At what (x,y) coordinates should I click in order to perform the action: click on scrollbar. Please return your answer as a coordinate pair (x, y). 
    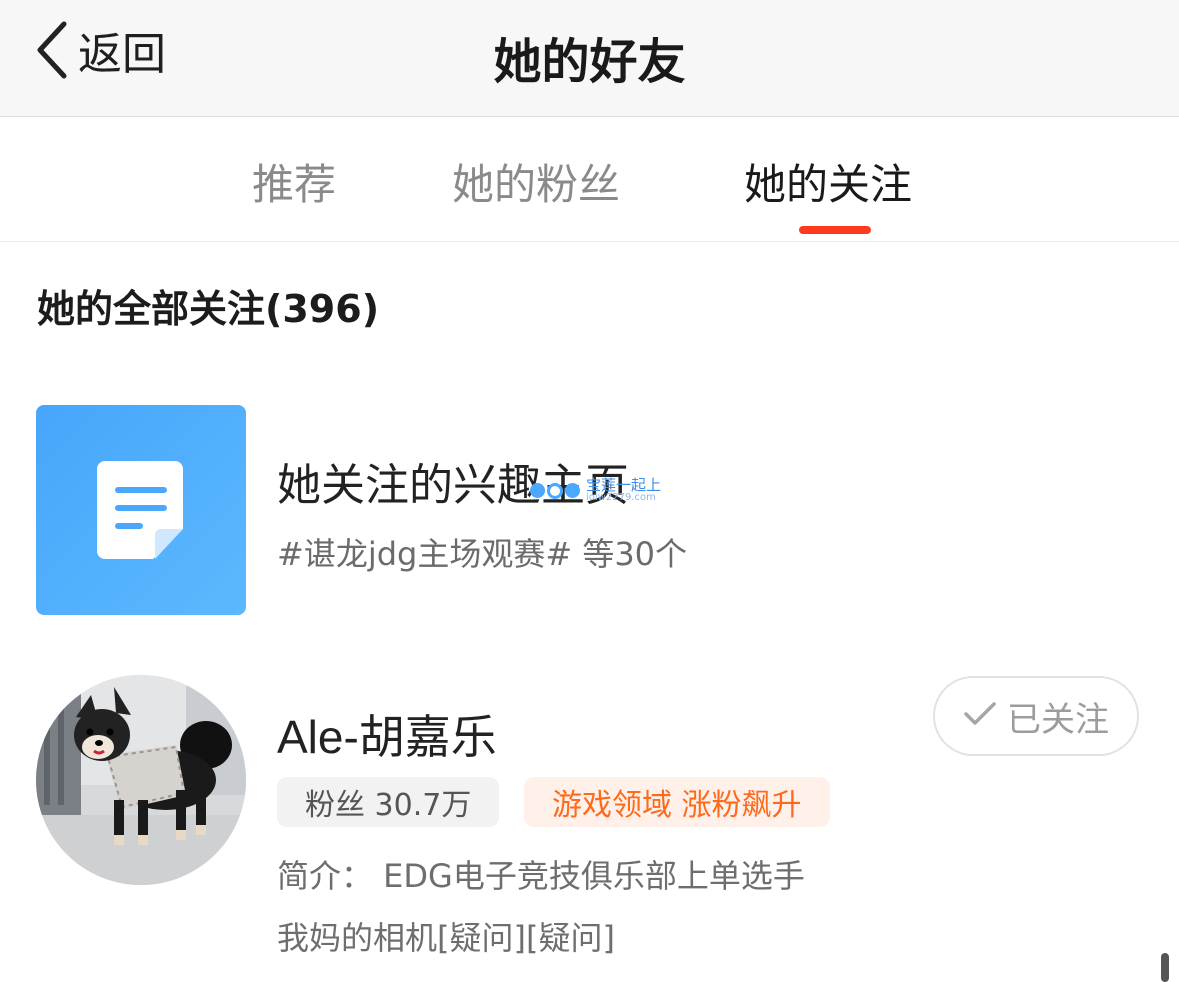
    Looking at the image, I should click on (1165, 967).